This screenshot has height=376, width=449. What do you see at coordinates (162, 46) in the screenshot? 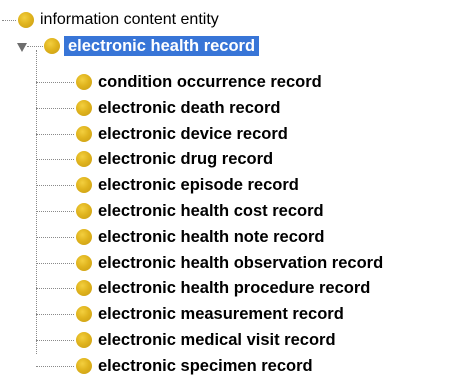
I see `tree-node-label-selected: electronic health record` at bounding box center [162, 46].